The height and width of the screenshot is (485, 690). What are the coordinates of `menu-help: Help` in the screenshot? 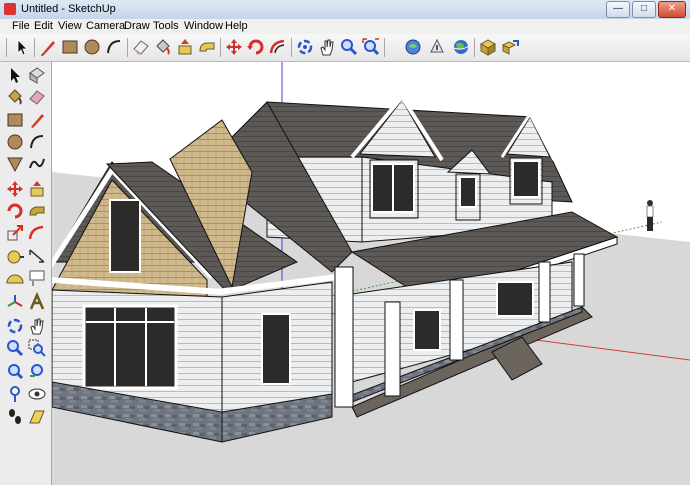 It's located at (236, 26).